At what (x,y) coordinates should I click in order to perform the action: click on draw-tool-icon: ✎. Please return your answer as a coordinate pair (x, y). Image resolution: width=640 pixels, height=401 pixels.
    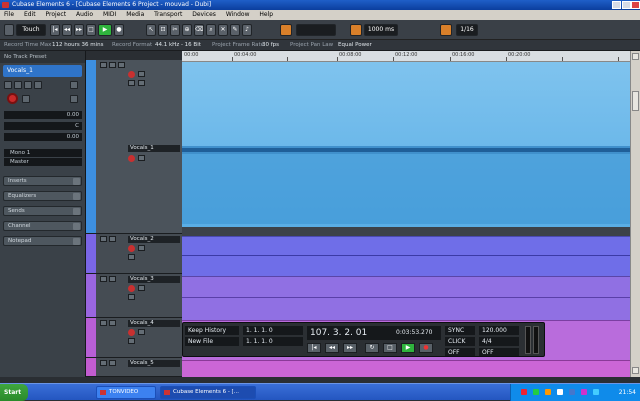
    Looking at the image, I should click on (235, 30).